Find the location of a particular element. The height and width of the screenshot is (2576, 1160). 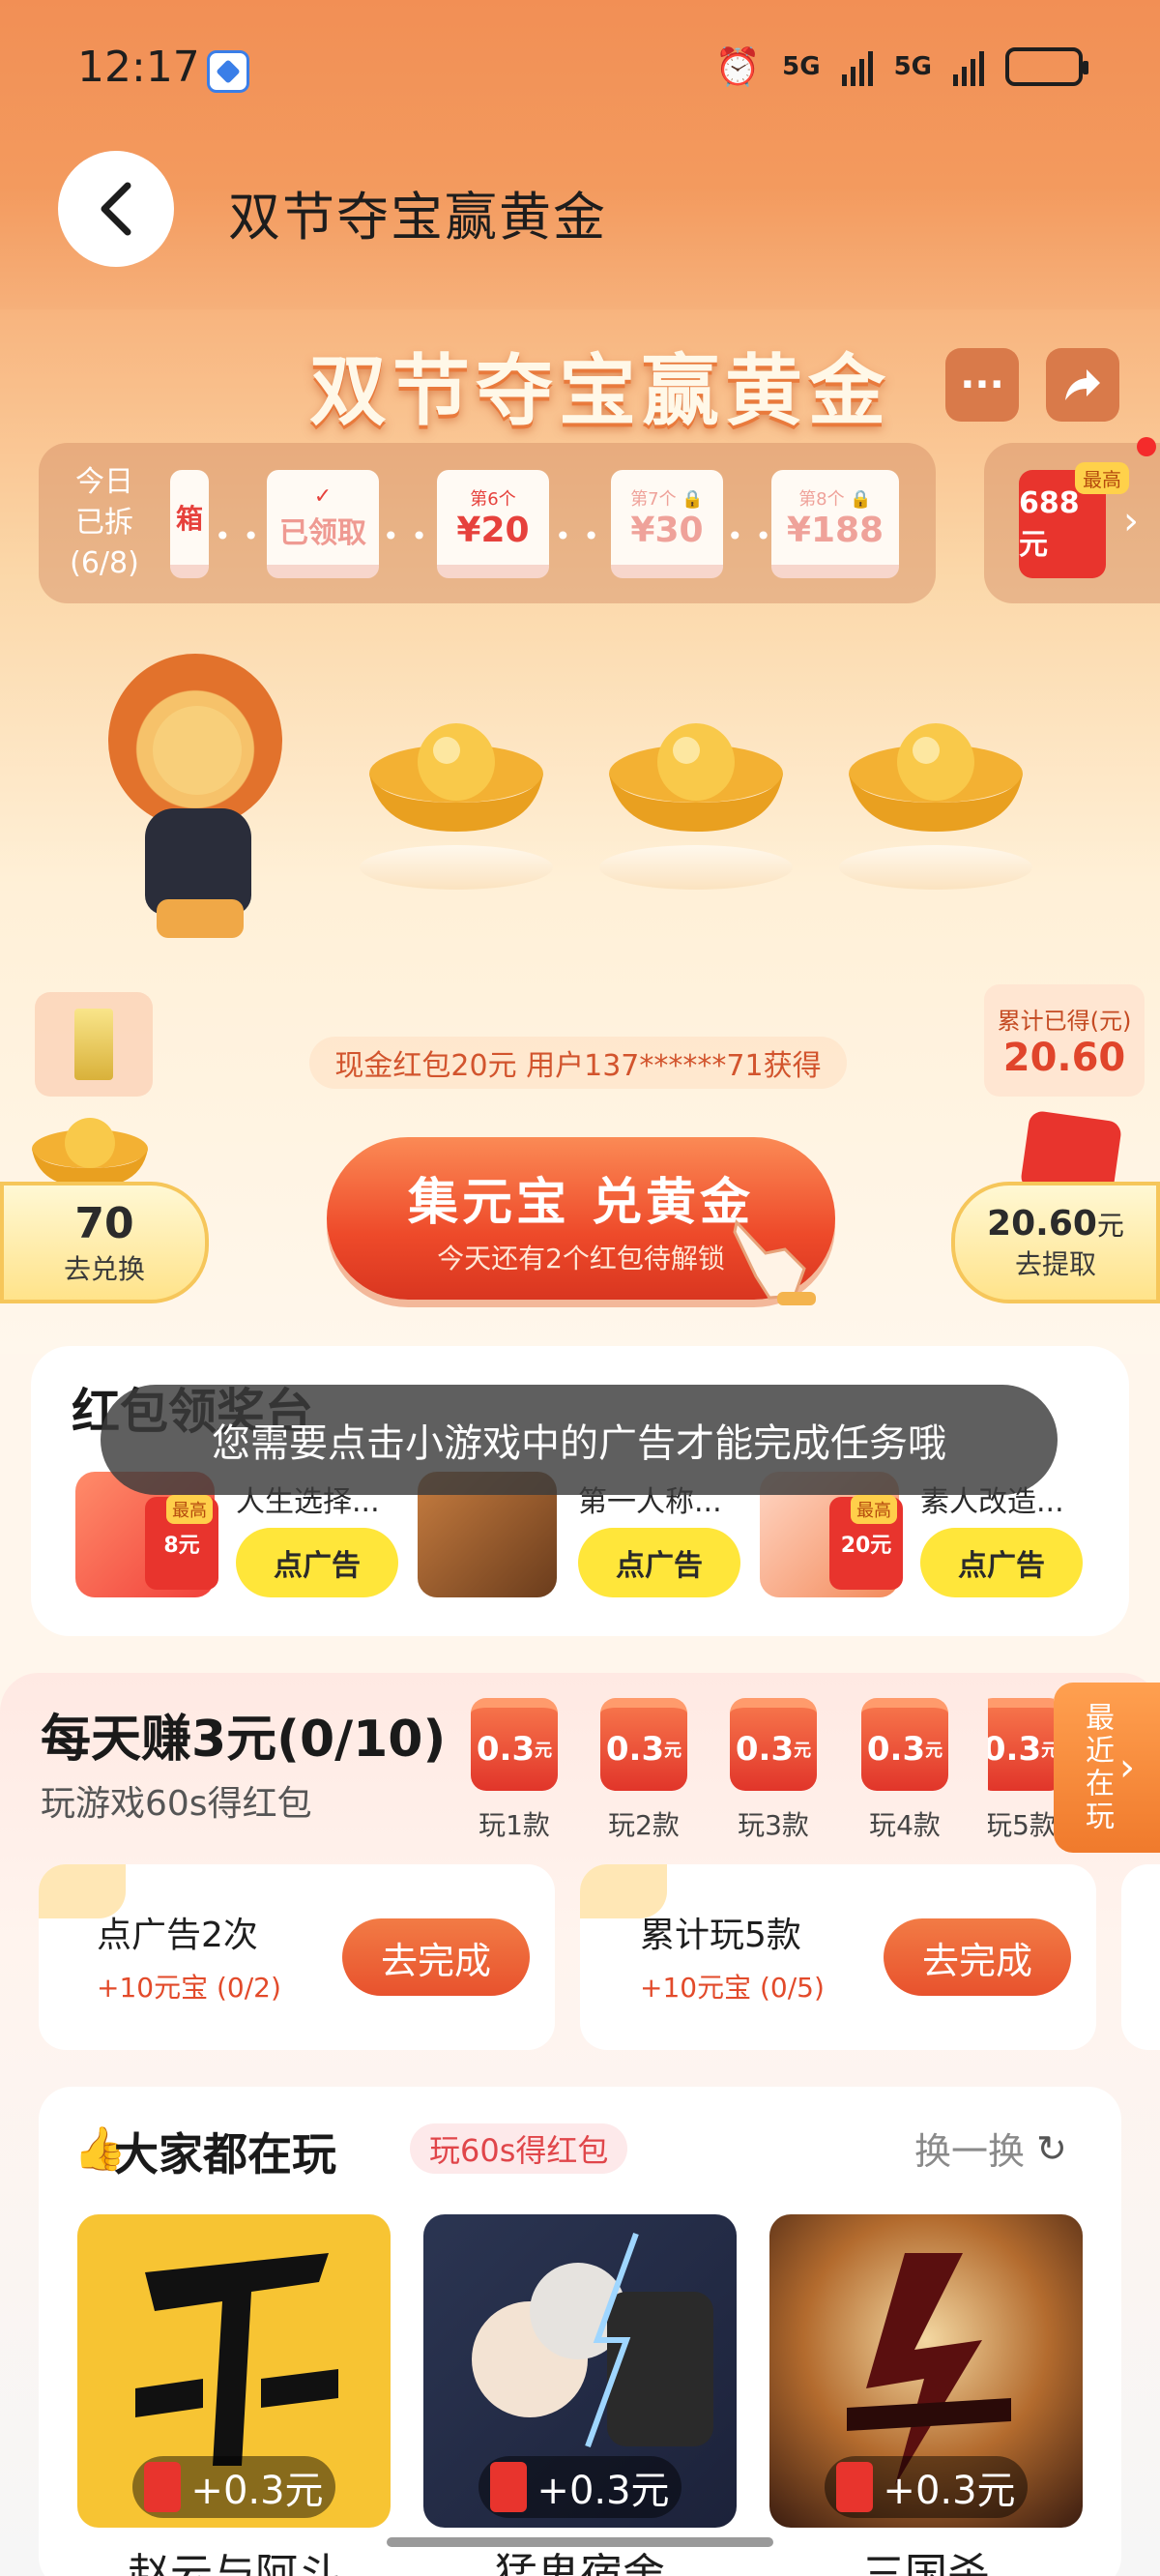

withdraw-value: 20.60 is located at coordinates (1042, 1223).